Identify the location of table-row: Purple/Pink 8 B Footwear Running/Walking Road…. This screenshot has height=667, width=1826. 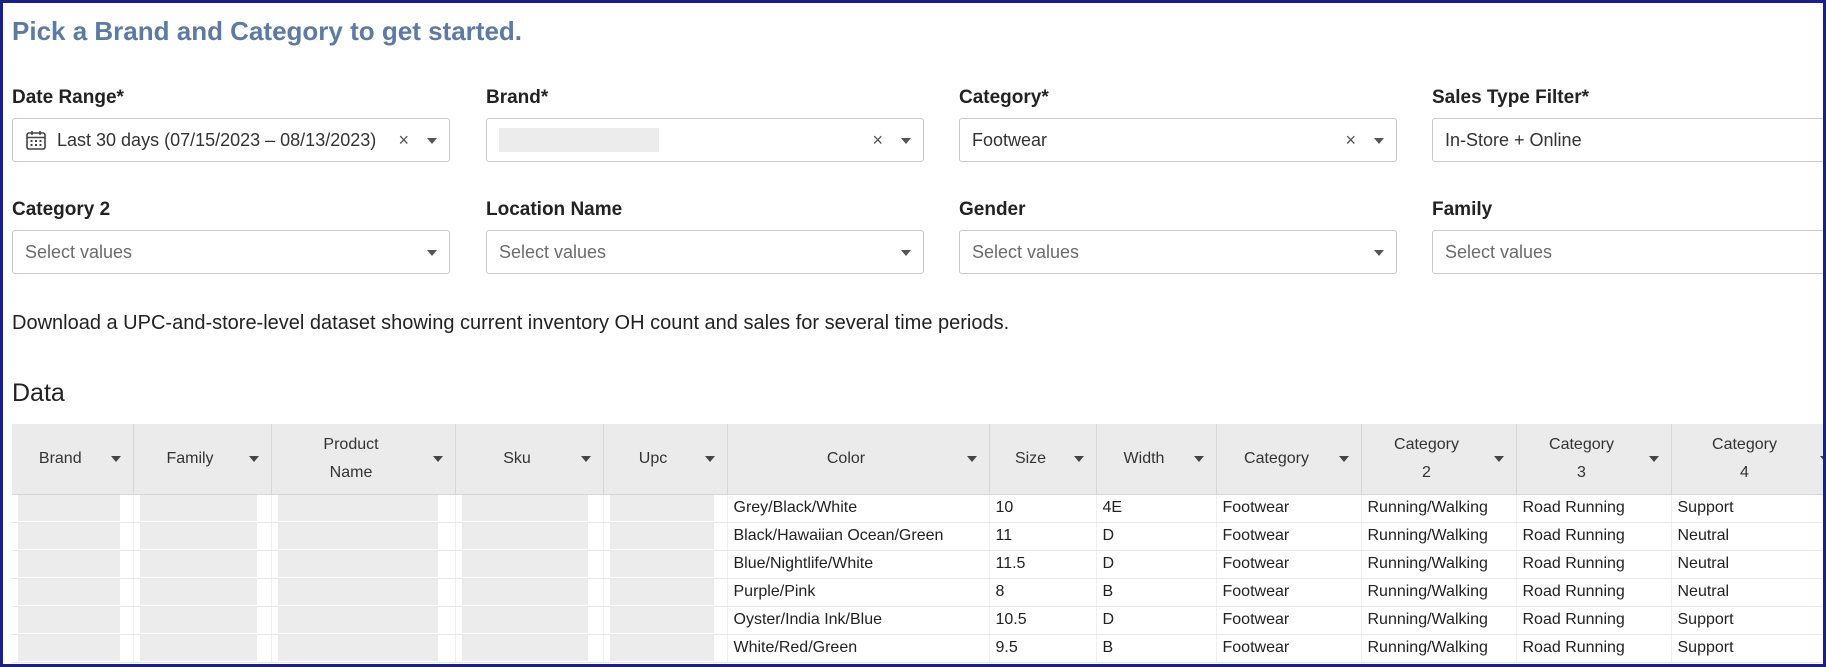
(917, 592).